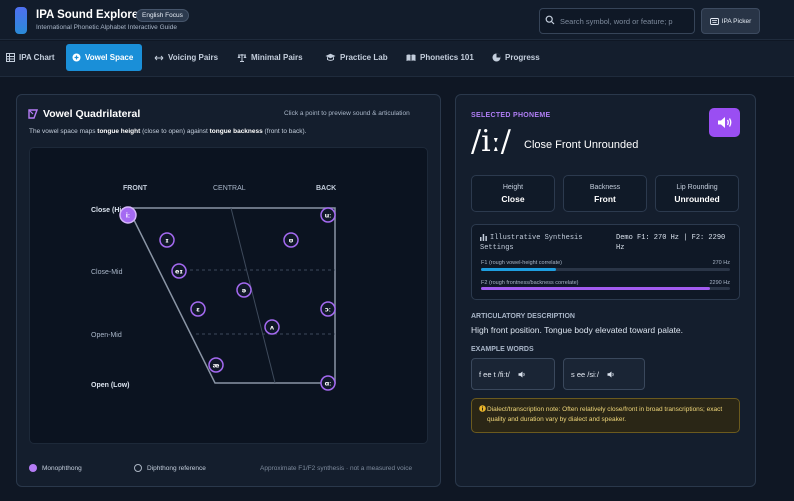  Describe the element at coordinates (89, 15) in the screenshot. I see `app-title: IPA Sound Explorer` at that location.